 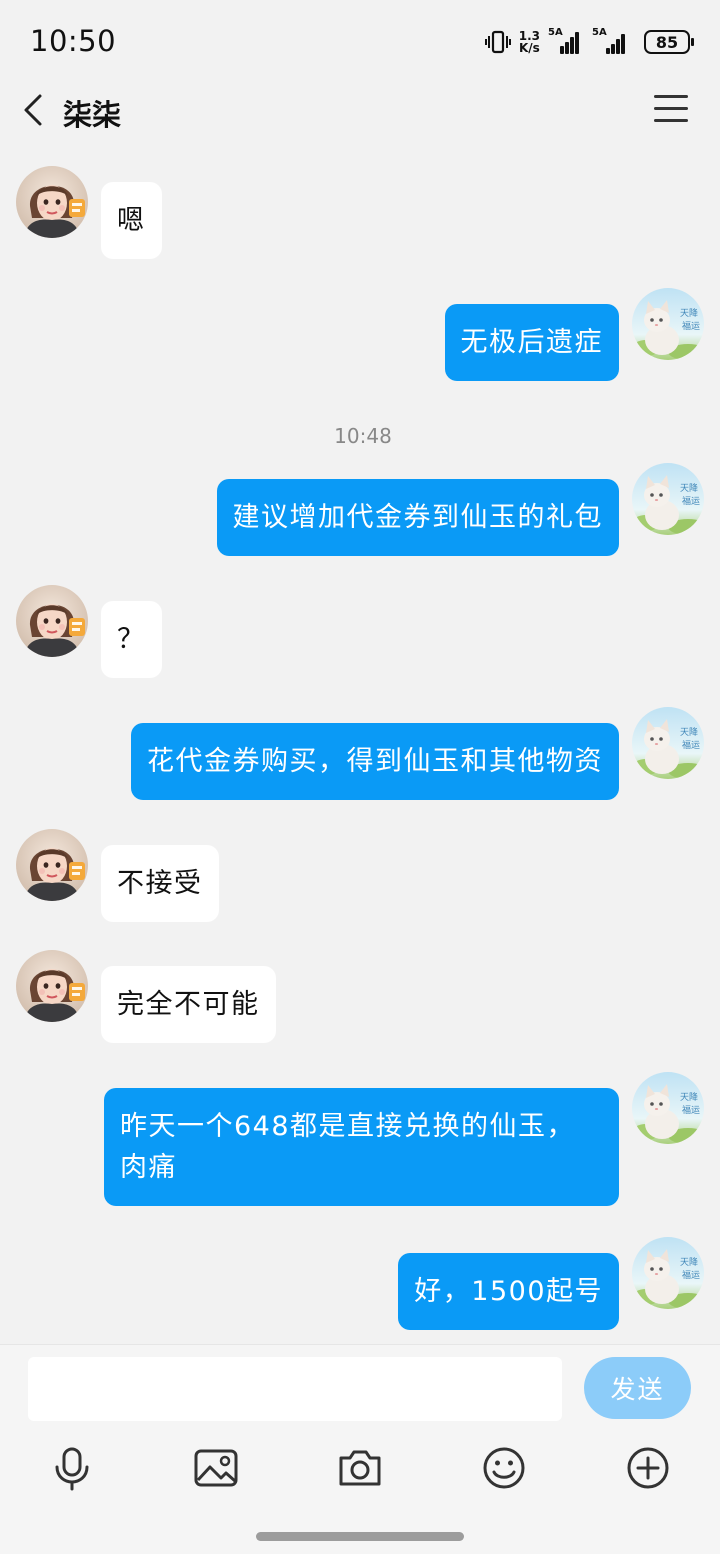 I want to click on menu-icon, so click(x=671, y=110).